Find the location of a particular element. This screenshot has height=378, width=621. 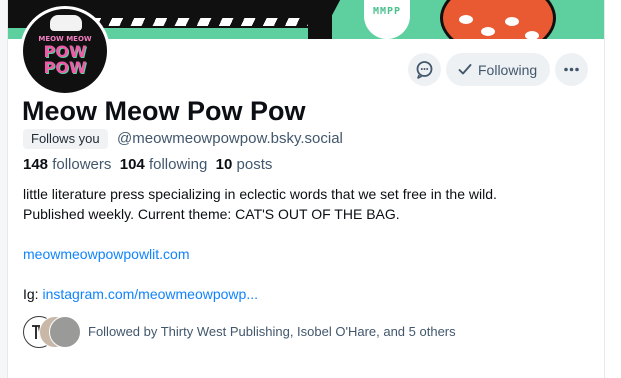

following-link: 104 following is located at coordinates (164, 164).